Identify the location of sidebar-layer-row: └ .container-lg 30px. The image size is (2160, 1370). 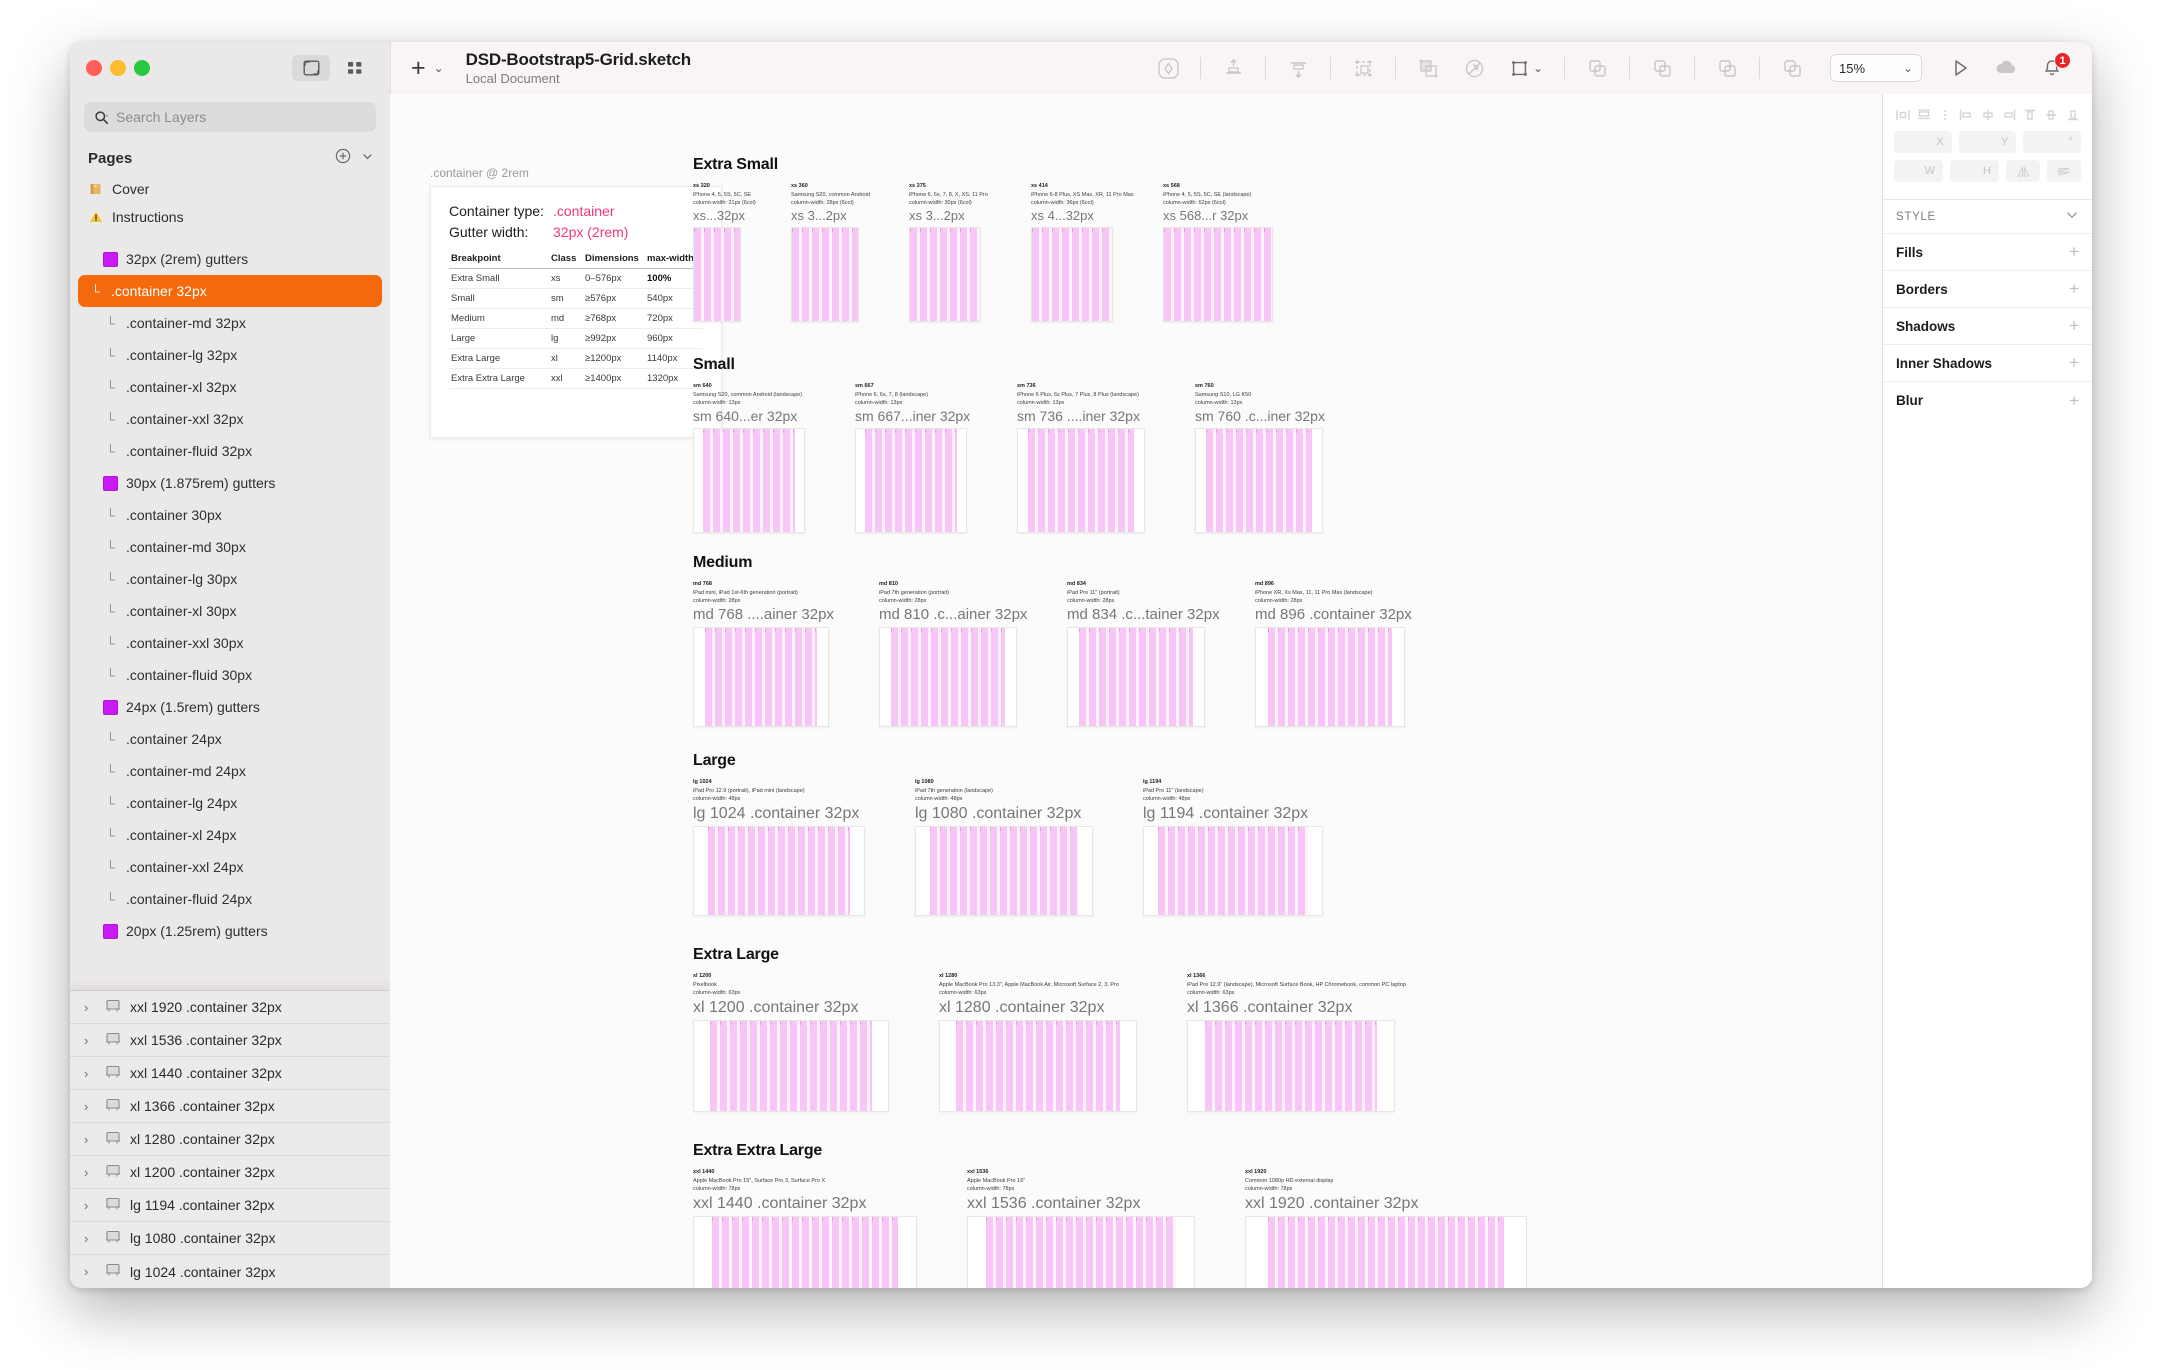
(230, 579).